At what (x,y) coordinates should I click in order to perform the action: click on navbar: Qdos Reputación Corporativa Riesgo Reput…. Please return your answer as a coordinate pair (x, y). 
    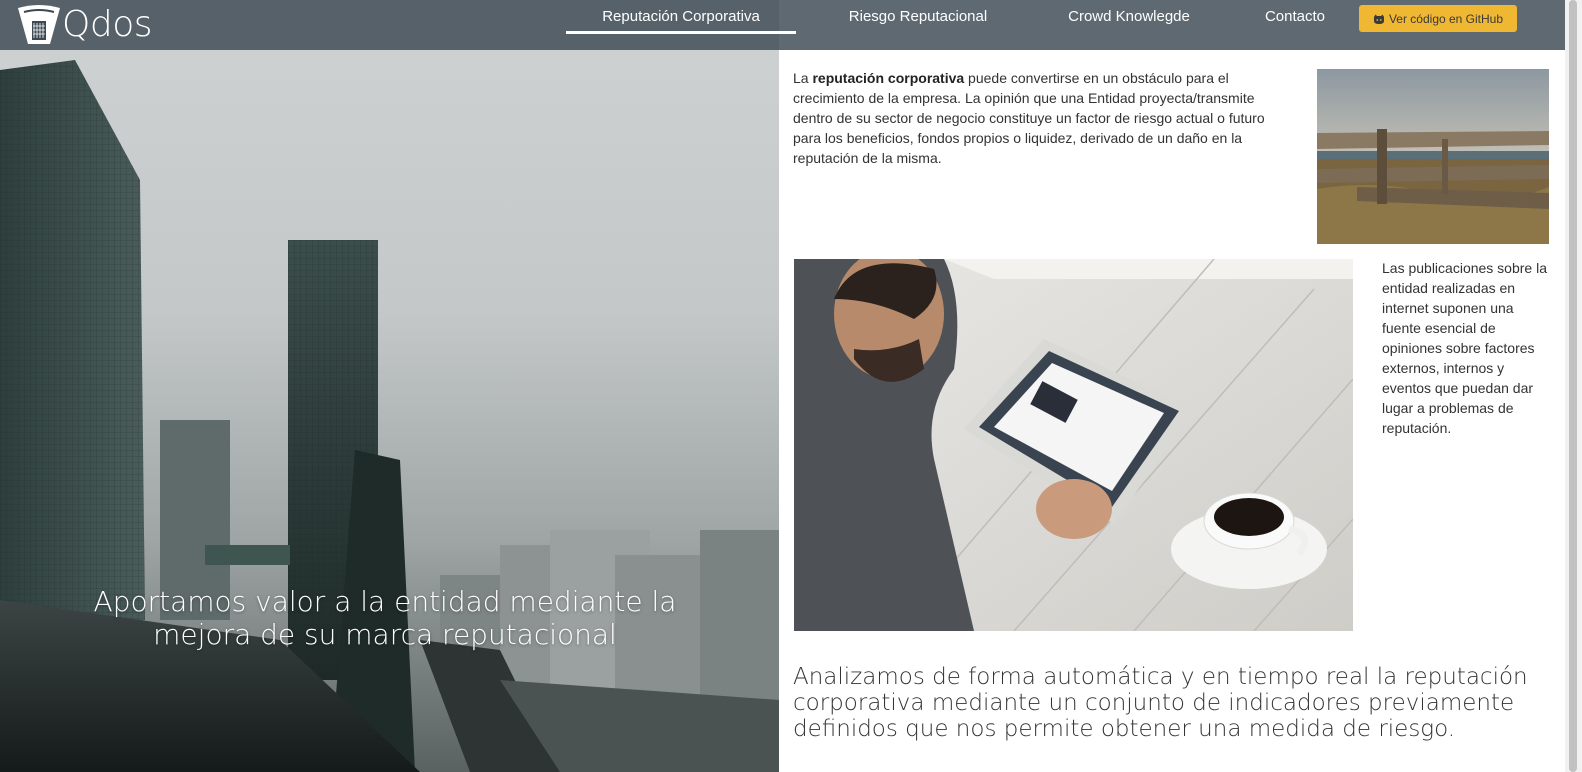
    Looking at the image, I should click on (782, 25).